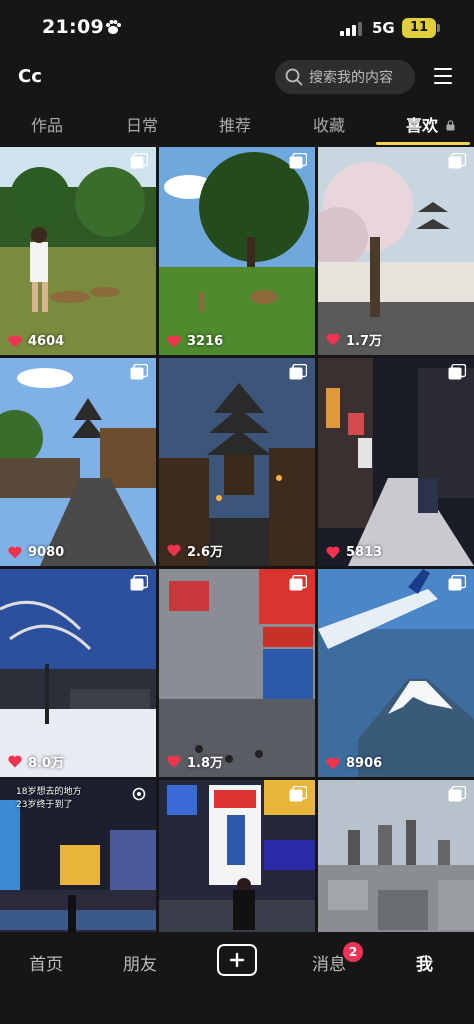 Image resolution: width=474 pixels, height=1024 pixels. I want to click on nav-friends: 朋友, so click(140, 962).